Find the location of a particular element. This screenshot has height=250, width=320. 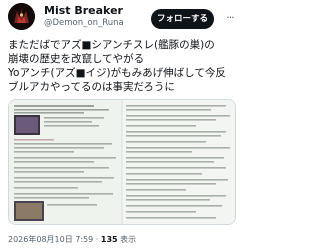

tweet-text-line: まただばでアズ■シアンチスレ(艦豚の巣)の is located at coordinates (111, 45).